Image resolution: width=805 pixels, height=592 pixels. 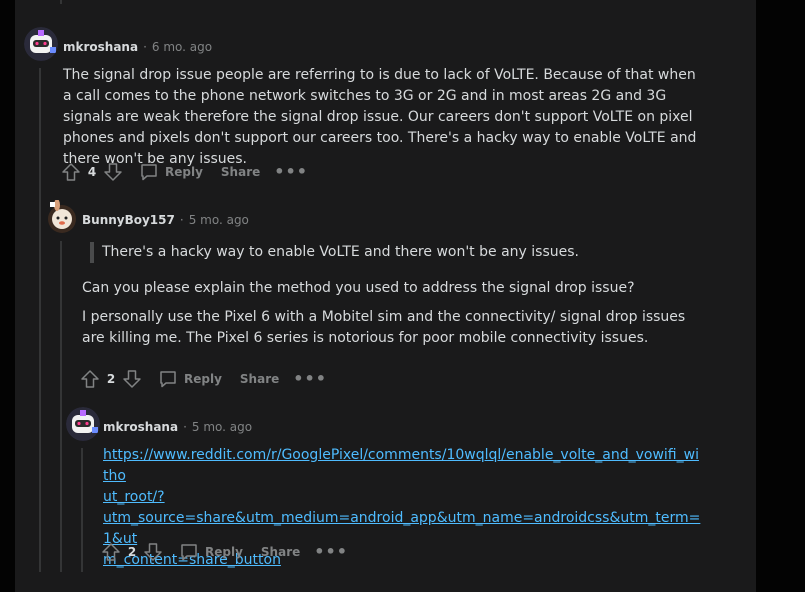 What do you see at coordinates (134, 497) in the screenshot?
I see `link-line: ut_root/?` at bounding box center [134, 497].